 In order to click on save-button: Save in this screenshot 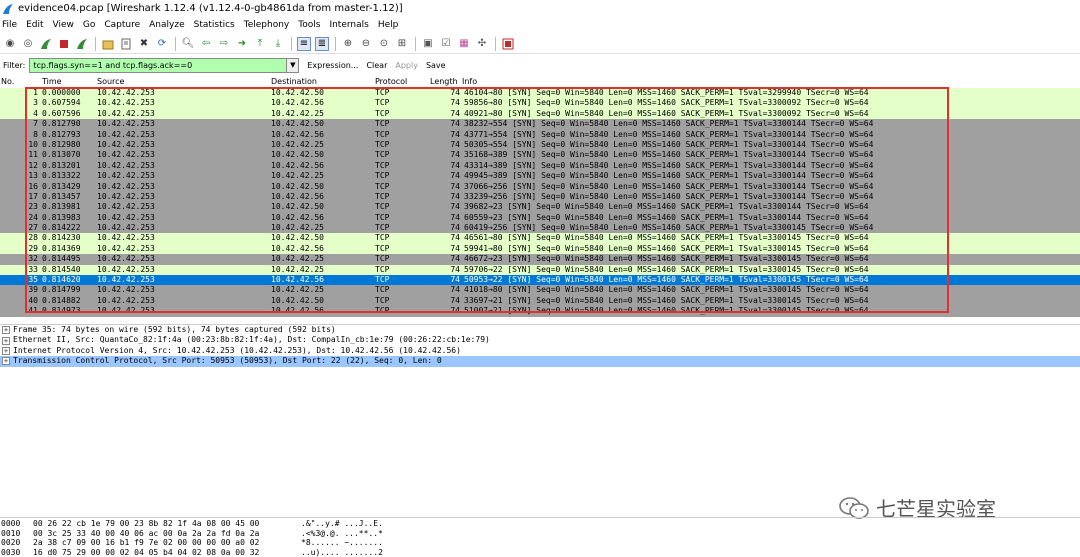, I will do `click(436, 65)`.